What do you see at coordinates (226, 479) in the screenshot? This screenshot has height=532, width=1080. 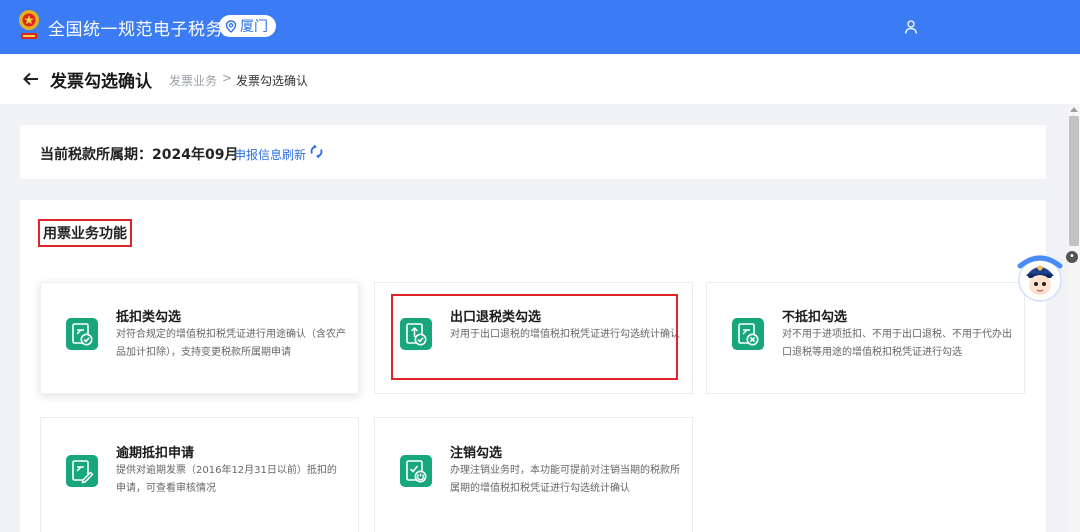 I see `card-description: 提供对逾期发票（2016年12月31日以前）抵扣的申请，可查看审核情况` at bounding box center [226, 479].